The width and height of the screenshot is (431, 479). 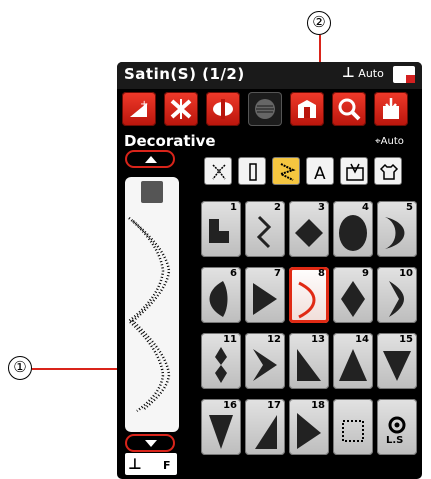 I want to click on apparel-category-icon, so click(x=389, y=171).